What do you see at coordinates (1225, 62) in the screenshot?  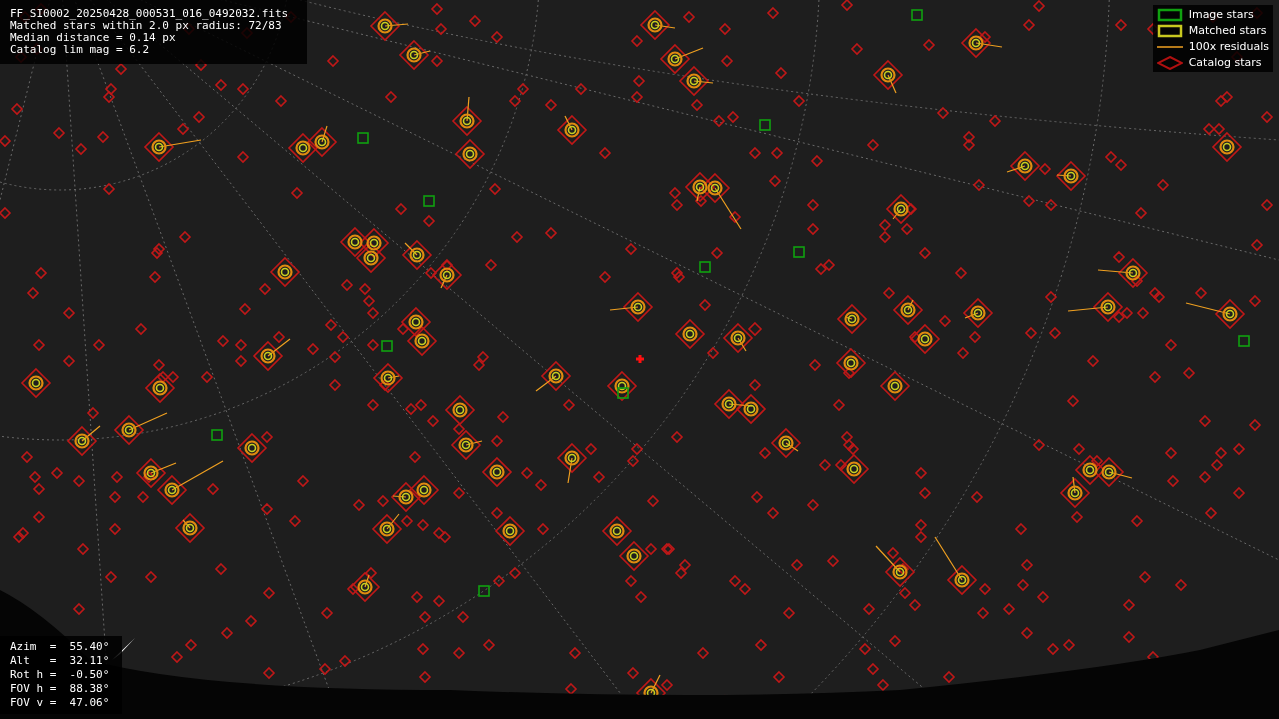 I see `legend-label: Catalog stars` at bounding box center [1225, 62].